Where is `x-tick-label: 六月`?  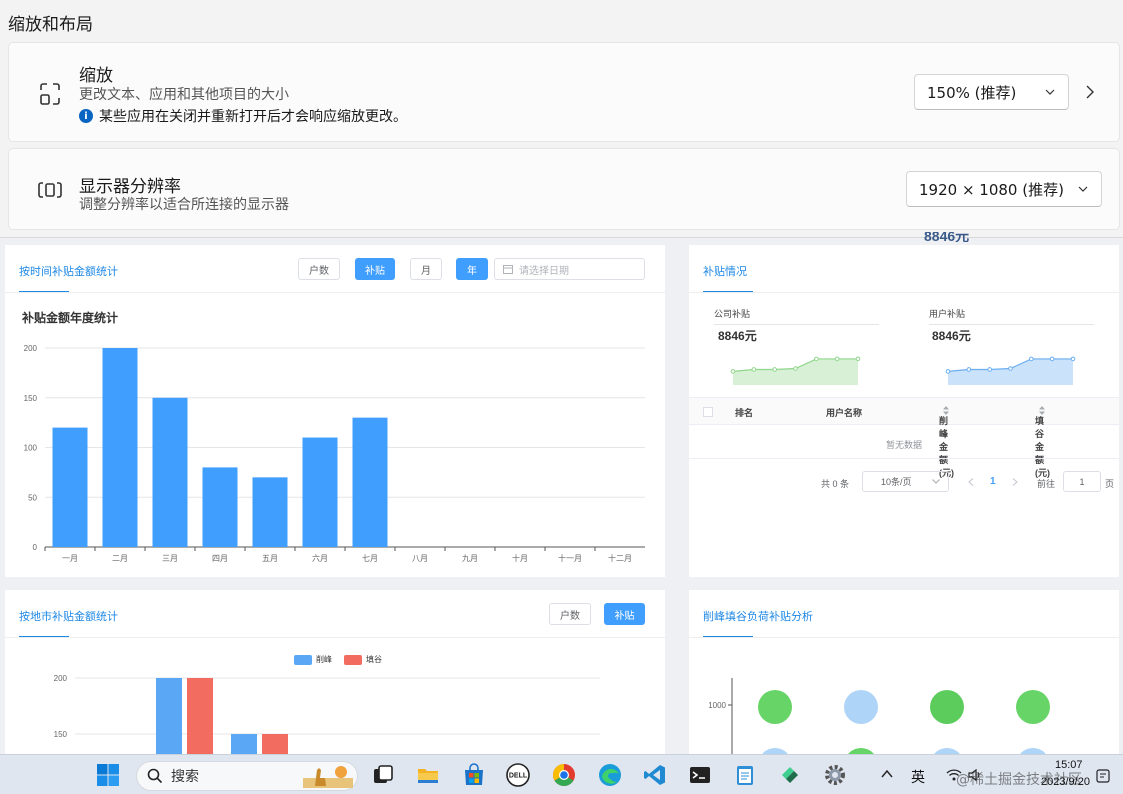 x-tick-label: 六月 is located at coordinates (320, 558).